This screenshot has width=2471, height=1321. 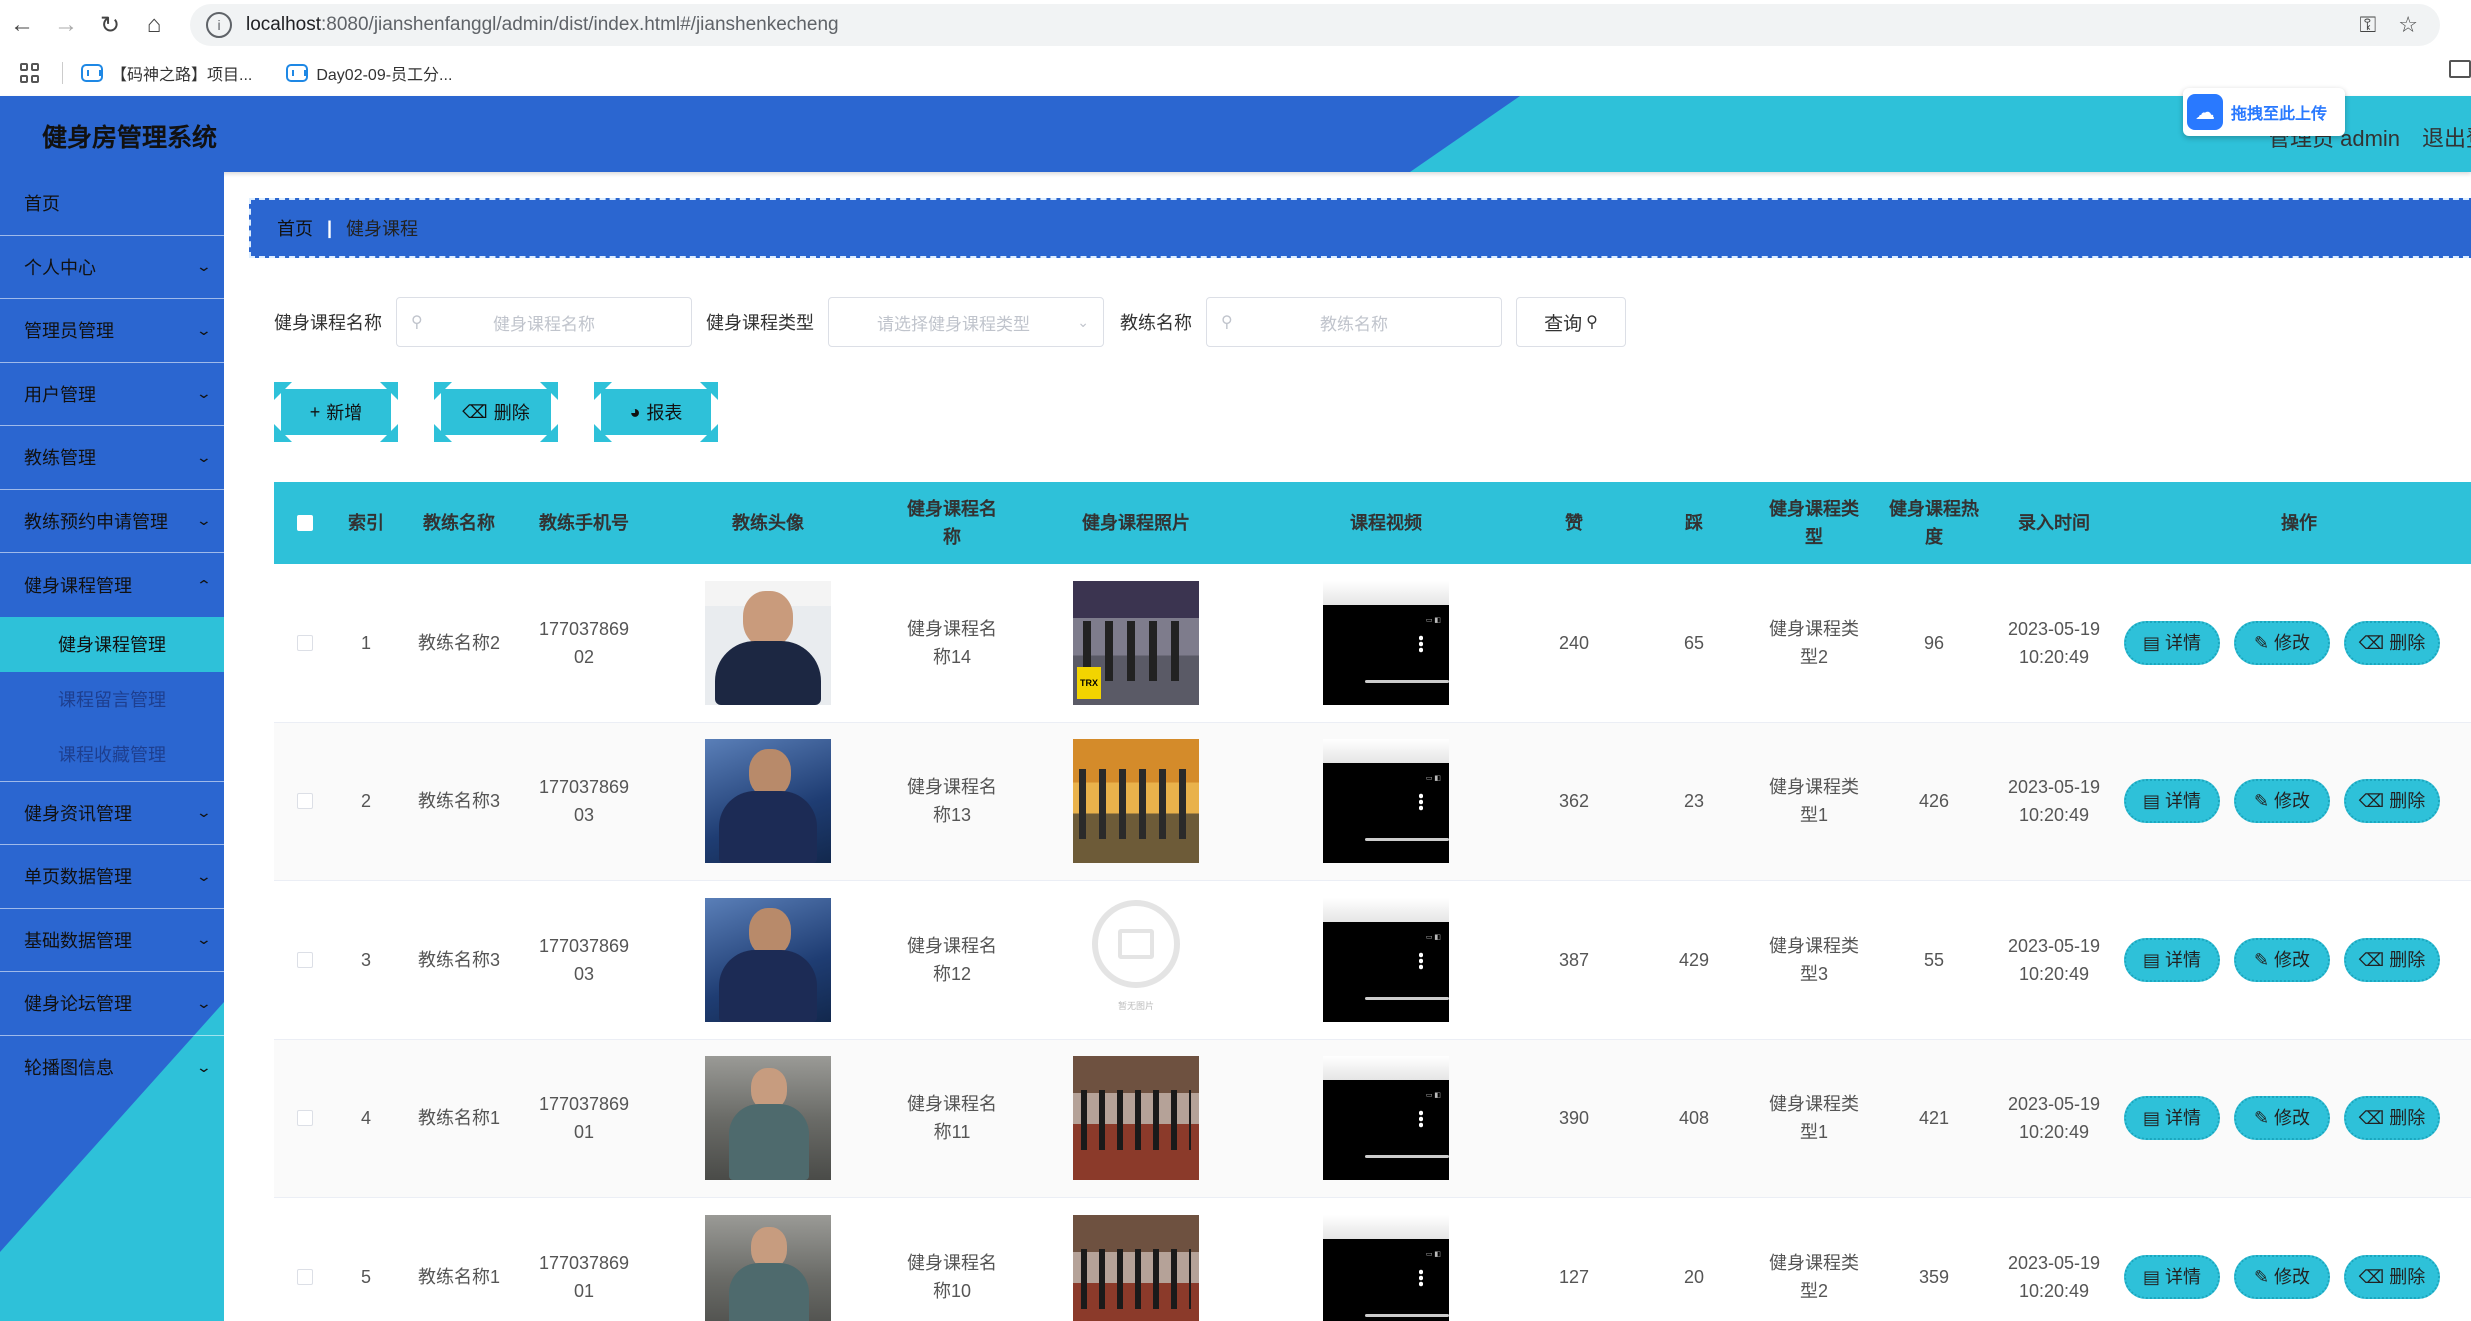 What do you see at coordinates (295, 228) in the screenshot?
I see `breadcrumb-home: 首页` at bounding box center [295, 228].